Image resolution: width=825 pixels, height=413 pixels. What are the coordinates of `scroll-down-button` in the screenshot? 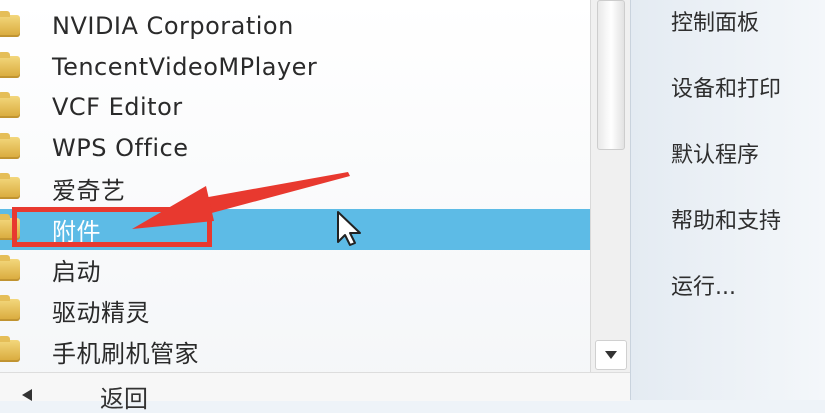 It's located at (611, 355).